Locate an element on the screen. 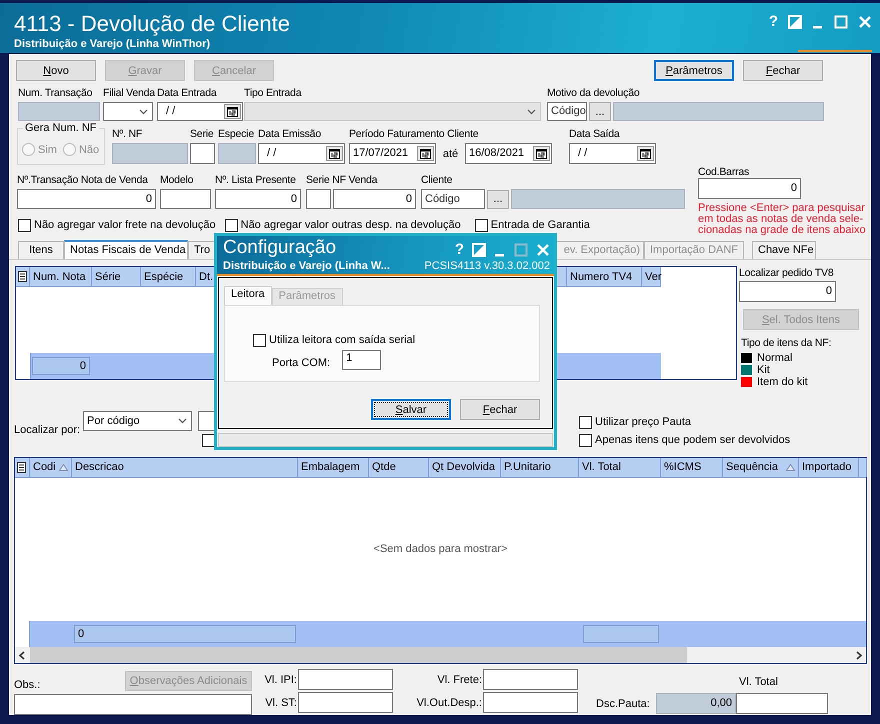 This screenshot has width=880, height=724. checkbox-label: Apenas itens que podem ser devolvidos is located at coordinates (692, 440).